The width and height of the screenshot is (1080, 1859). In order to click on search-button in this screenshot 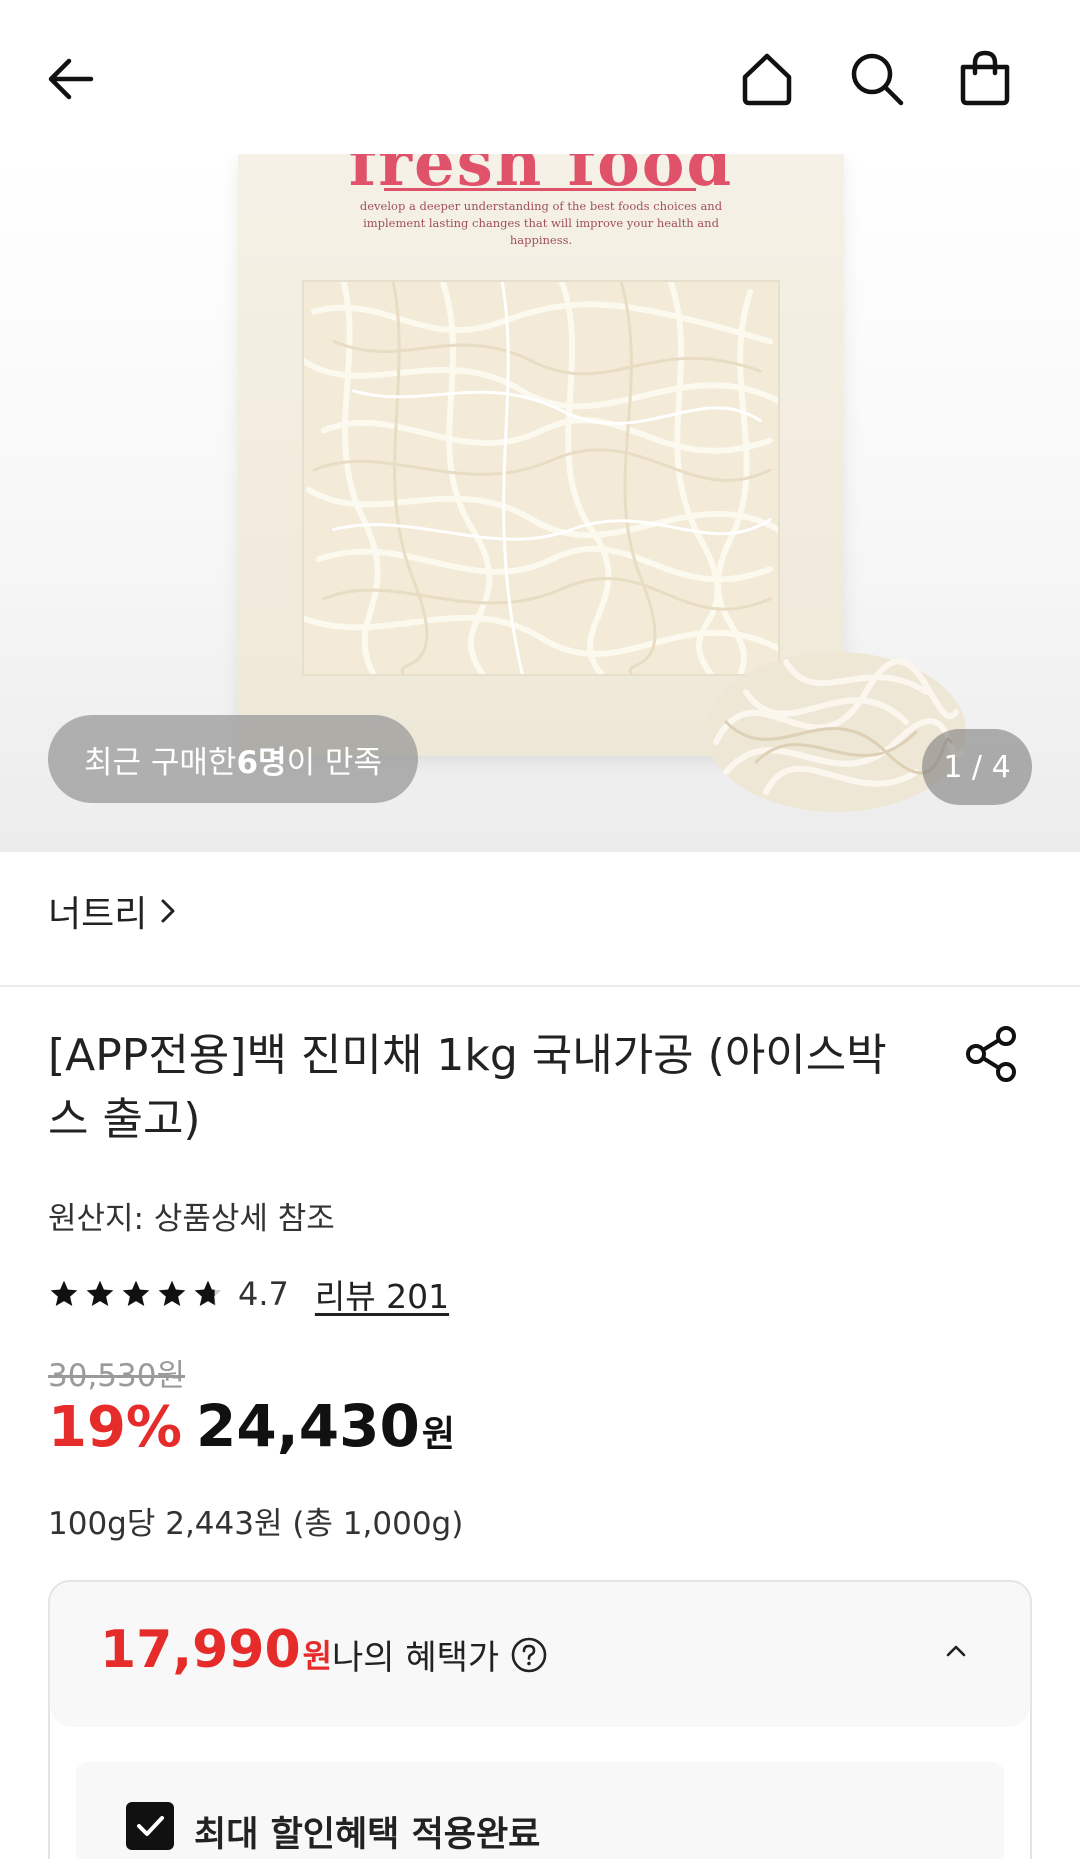, I will do `click(877, 79)`.